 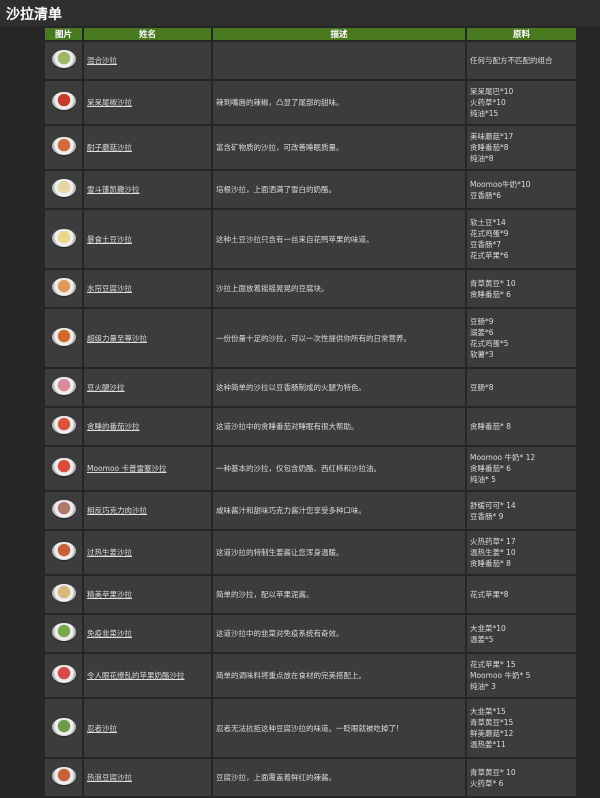 What do you see at coordinates (483, 686) in the screenshot?
I see `ingredient-item: 纯油* 3` at bounding box center [483, 686].